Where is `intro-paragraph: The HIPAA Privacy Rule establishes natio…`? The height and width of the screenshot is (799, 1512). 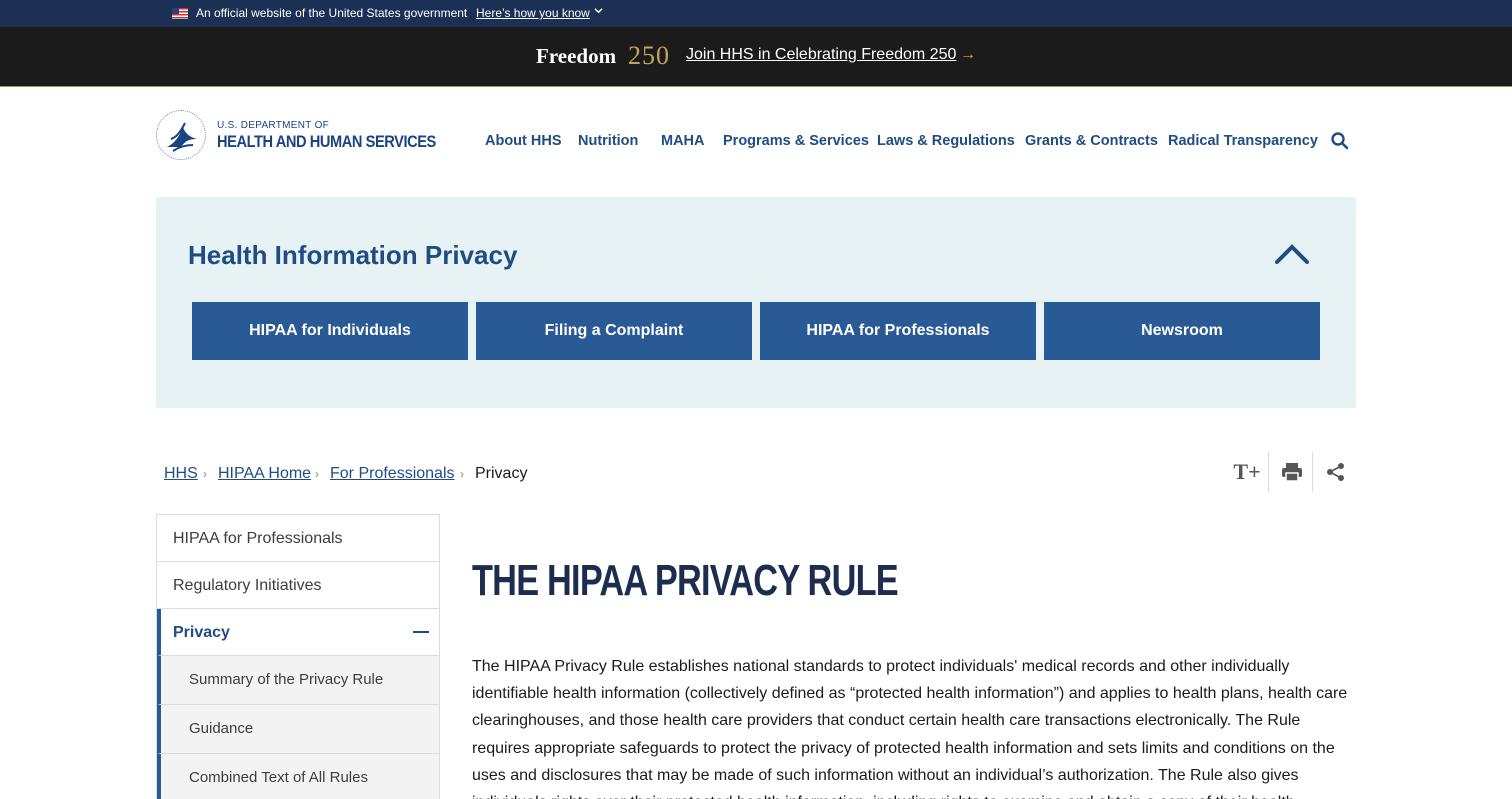
intro-paragraph: The HIPAA Privacy Rule establishes natio… is located at coordinates (910, 728).